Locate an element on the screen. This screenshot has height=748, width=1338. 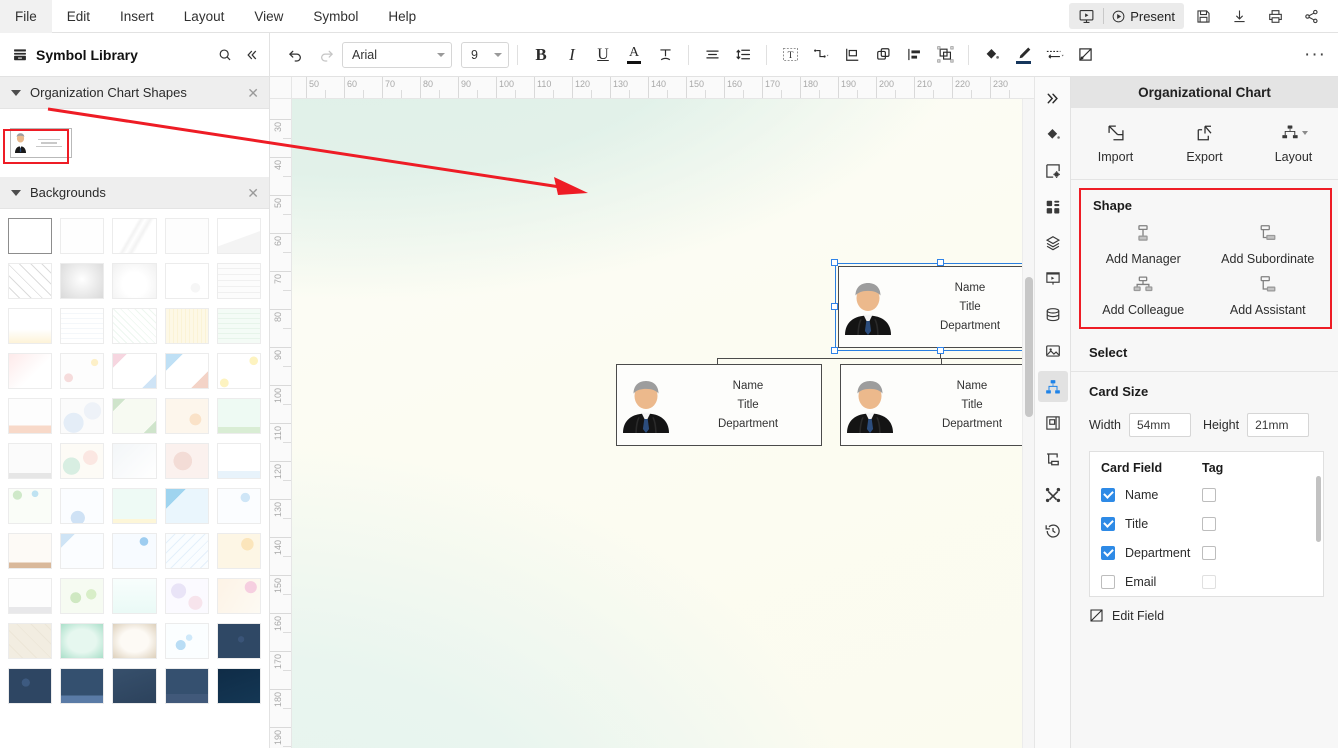
pen-button is located at coordinates (1023, 55).